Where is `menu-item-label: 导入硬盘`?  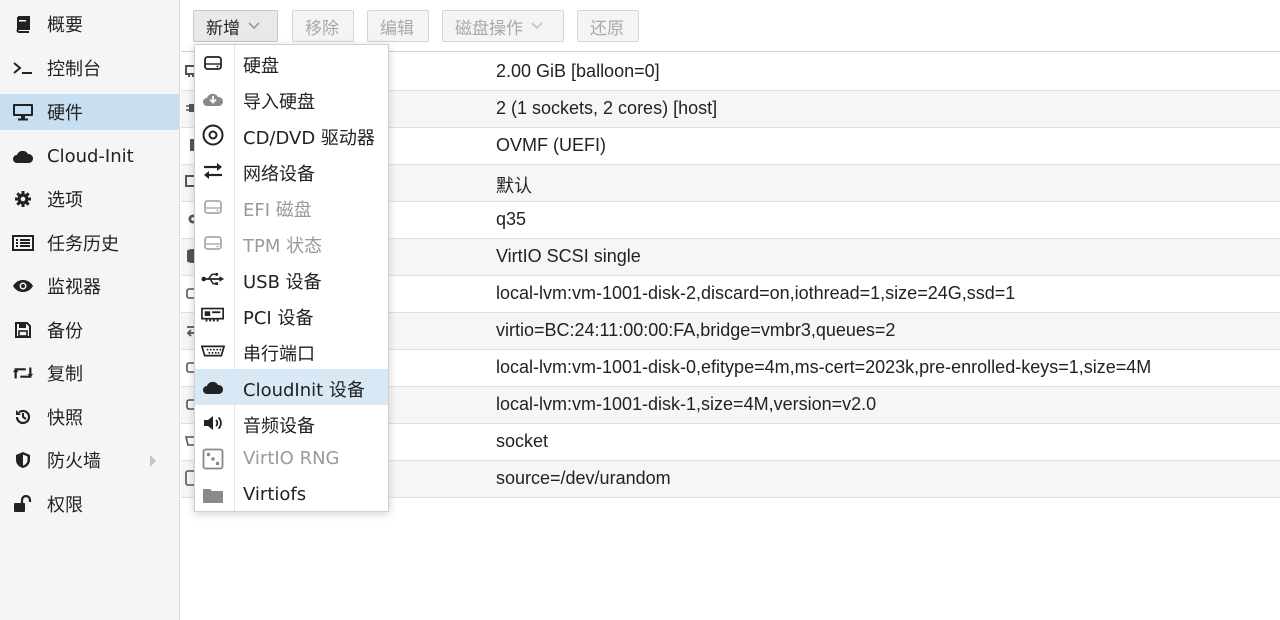
menu-item-label: 导入硬盘 is located at coordinates (279, 102).